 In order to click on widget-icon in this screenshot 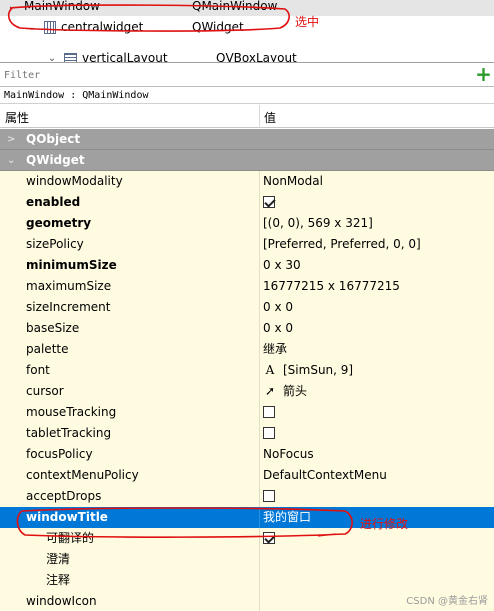, I will do `click(50, 27)`.